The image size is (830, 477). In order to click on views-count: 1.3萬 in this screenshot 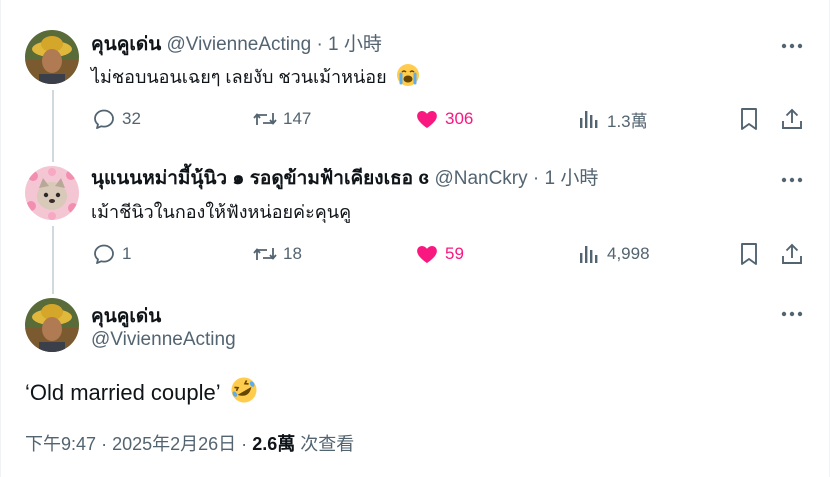, I will do `click(627, 121)`.